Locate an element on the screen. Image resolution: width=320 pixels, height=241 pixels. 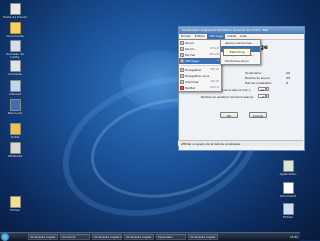
shortcut-icon is located at coordinates (15, 105).